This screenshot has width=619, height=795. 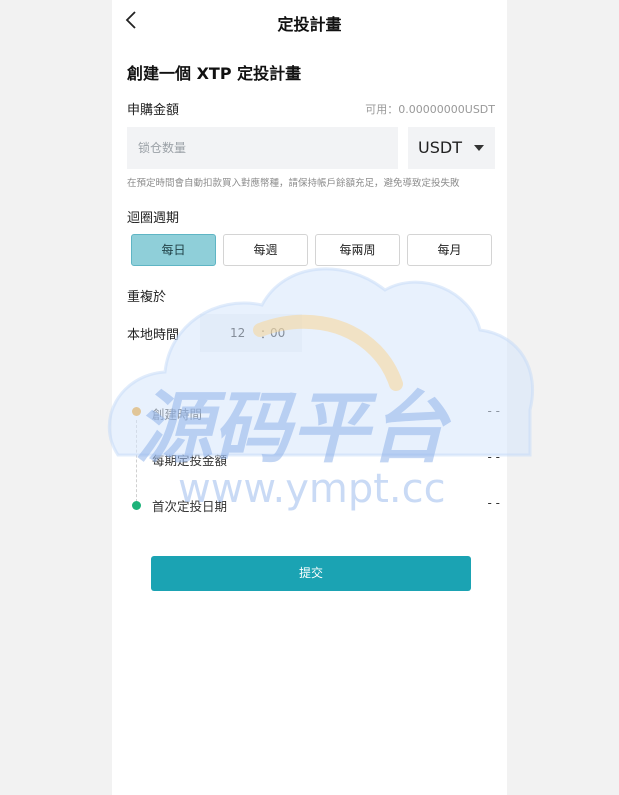 What do you see at coordinates (357, 250) in the screenshot?
I see `cycle-option-biweekly: 每兩周` at bounding box center [357, 250].